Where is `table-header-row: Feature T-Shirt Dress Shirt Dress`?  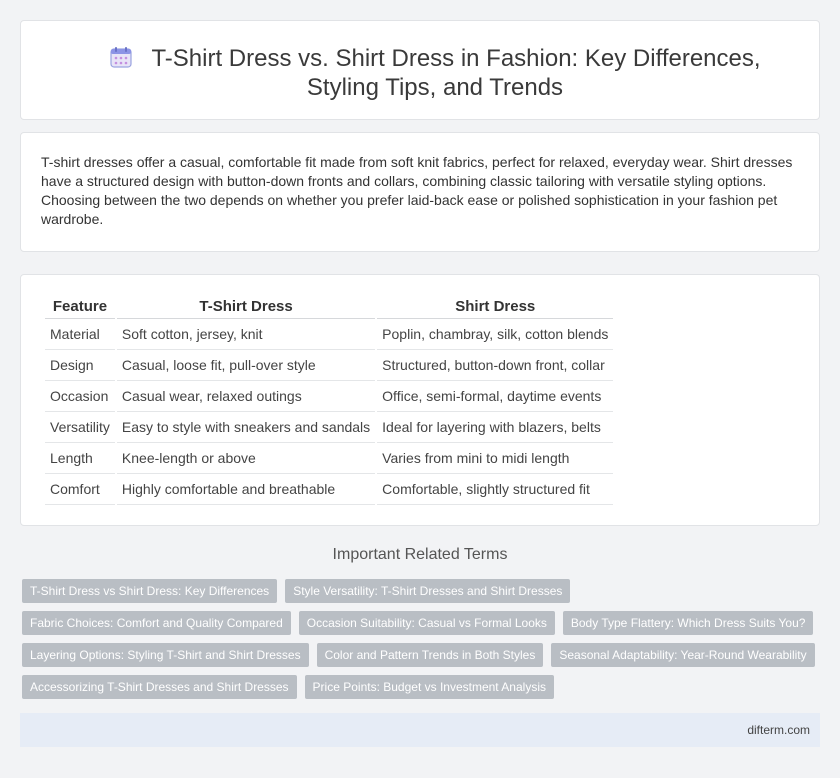
table-header-row: Feature T-Shirt Dress Shirt Dress is located at coordinates (329, 307).